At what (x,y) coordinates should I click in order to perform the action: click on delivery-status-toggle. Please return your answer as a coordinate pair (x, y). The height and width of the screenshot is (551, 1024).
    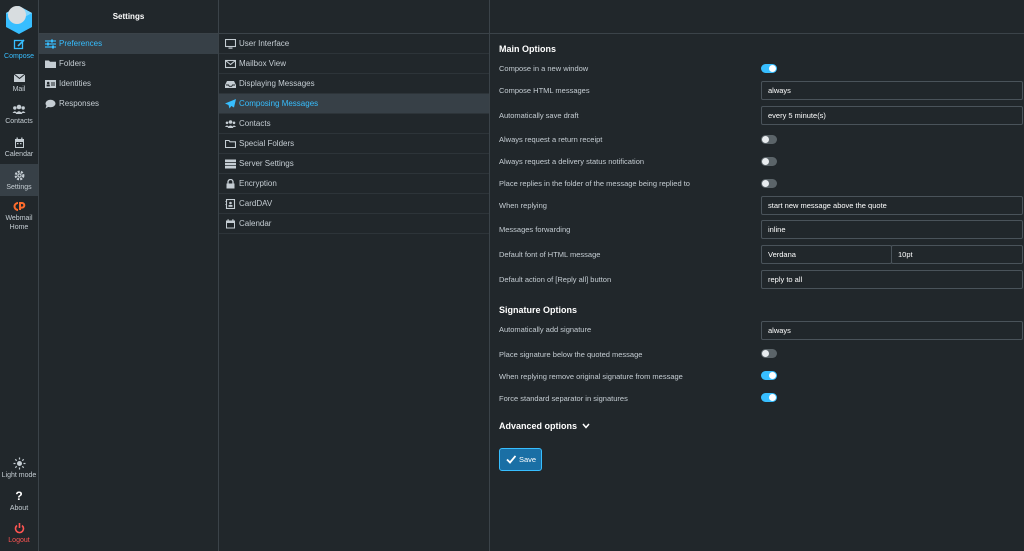
    Looking at the image, I should click on (769, 161).